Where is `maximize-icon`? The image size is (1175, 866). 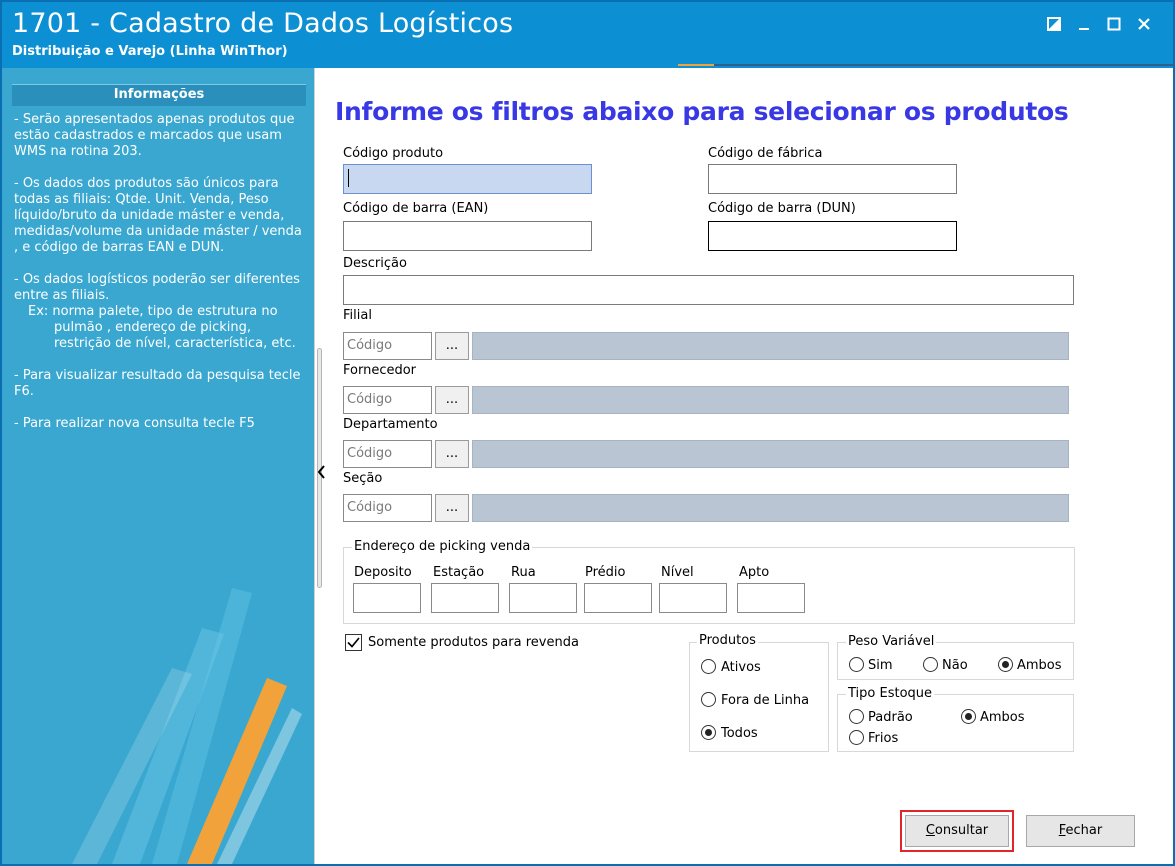
maximize-icon is located at coordinates (1114, 24).